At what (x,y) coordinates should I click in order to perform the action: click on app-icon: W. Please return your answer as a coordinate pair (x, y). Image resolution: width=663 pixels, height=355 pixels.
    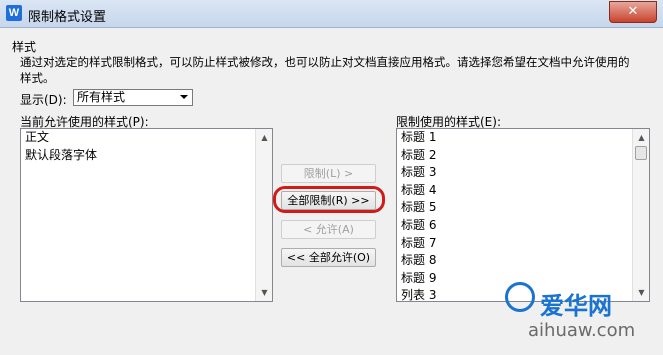
    Looking at the image, I should click on (14, 13).